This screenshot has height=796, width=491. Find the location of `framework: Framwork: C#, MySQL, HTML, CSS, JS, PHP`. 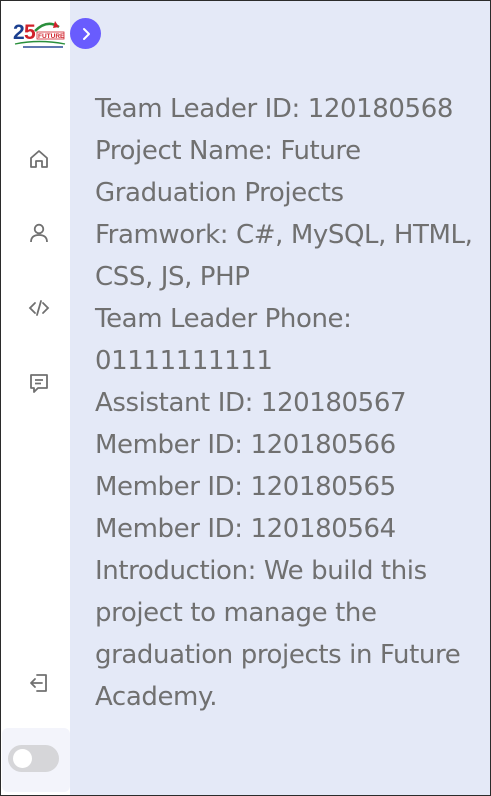

framework: Framwork: C#, MySQL, HTML, CSS, JS, PHP is located at coordinates (284, 256).